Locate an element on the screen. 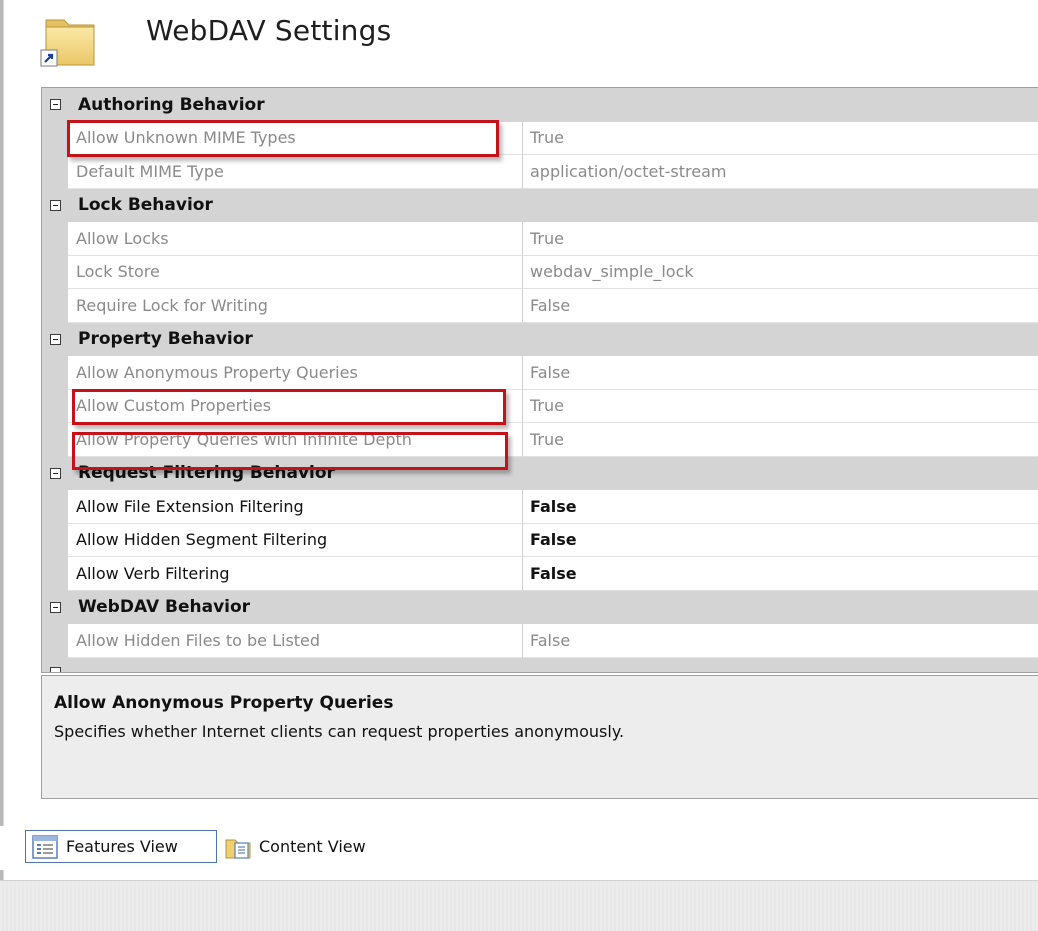  features-view-button: Features View is located at coordinates (121, 846).